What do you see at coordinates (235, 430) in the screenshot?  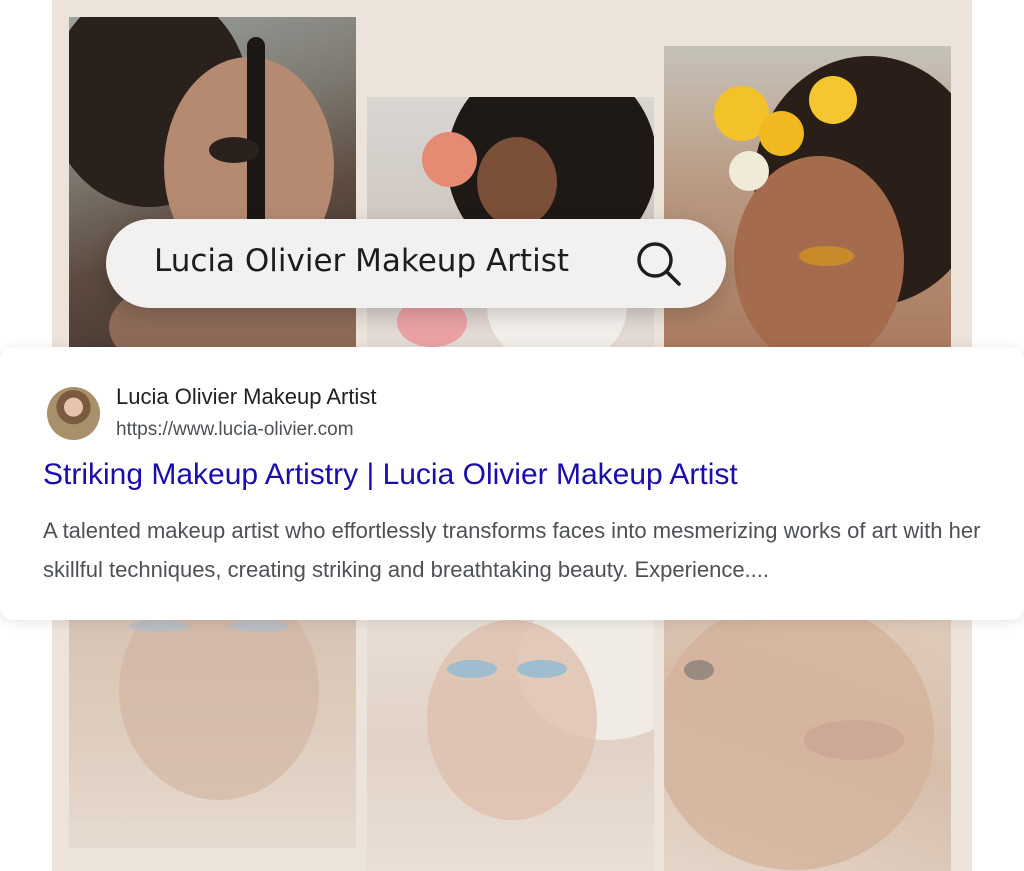 I see `result-url: https://www.lucia-olivier.com` at bounding box center [235, 430].